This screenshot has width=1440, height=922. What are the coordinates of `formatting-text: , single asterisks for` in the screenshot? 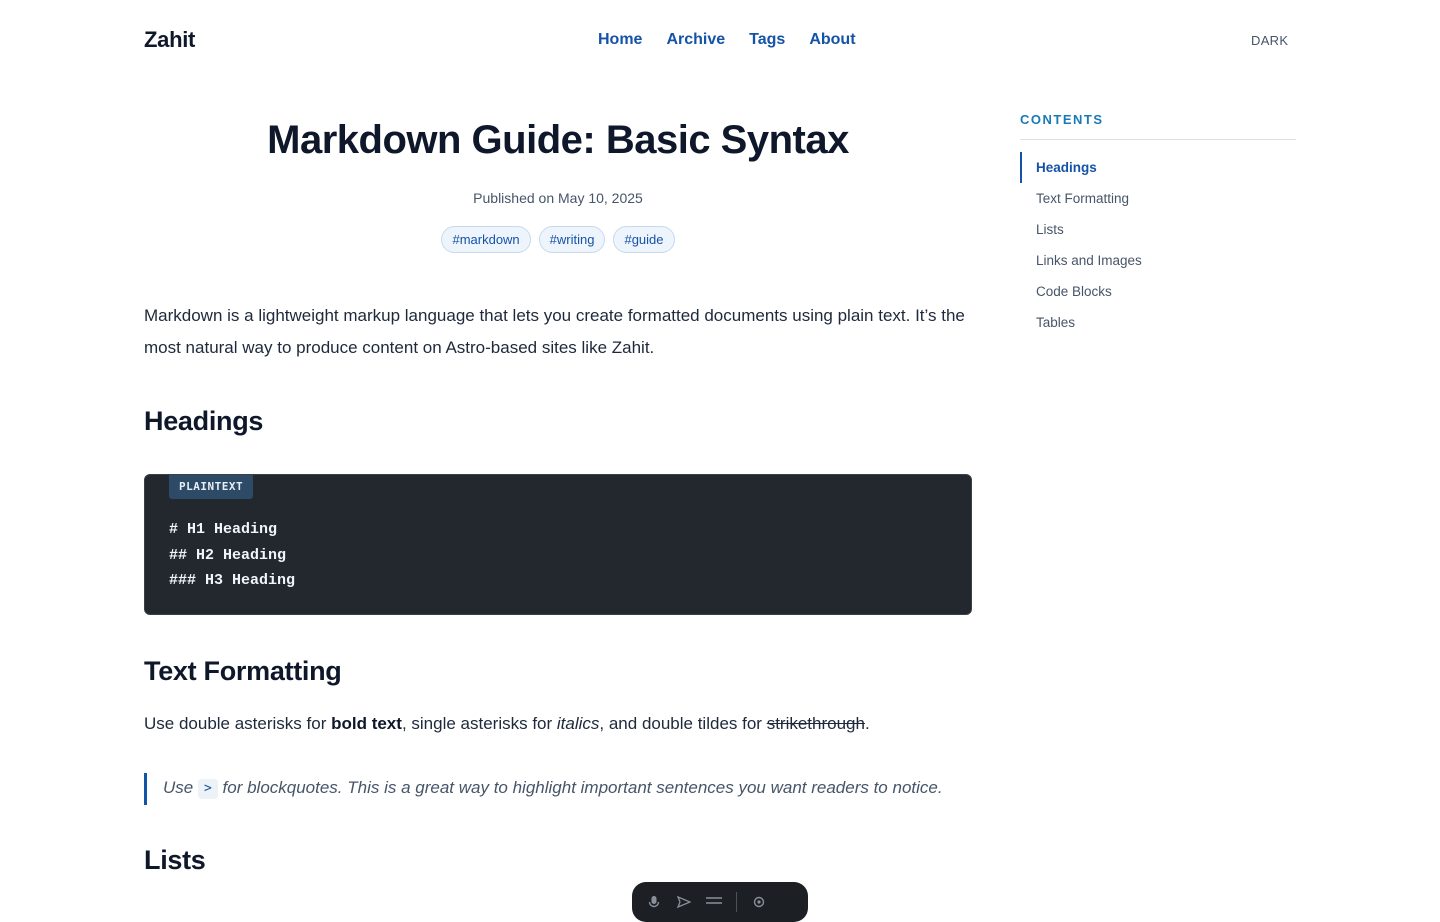 It's located at (479, 723).